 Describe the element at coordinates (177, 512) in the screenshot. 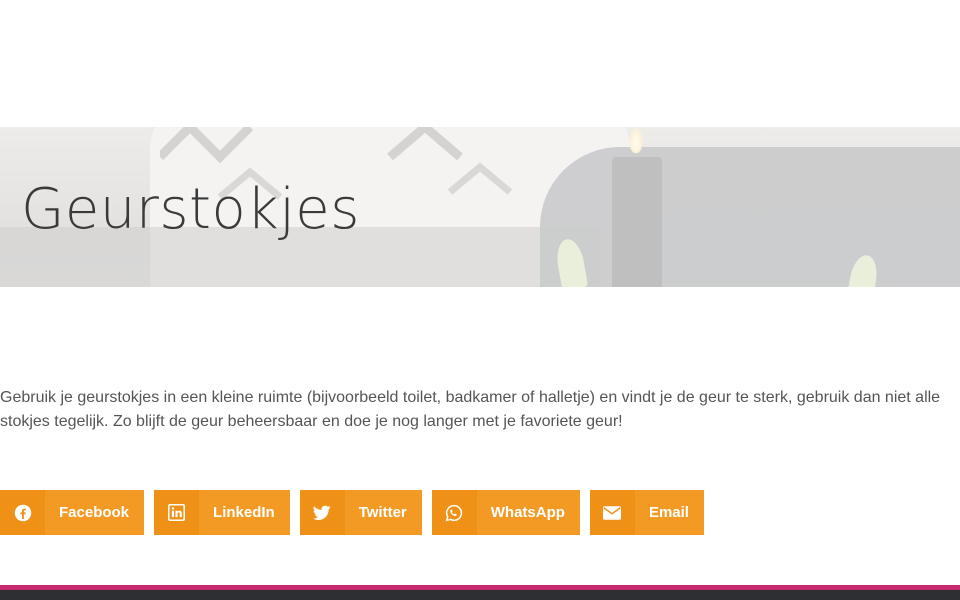

I see `linkedin-icon` at that location.